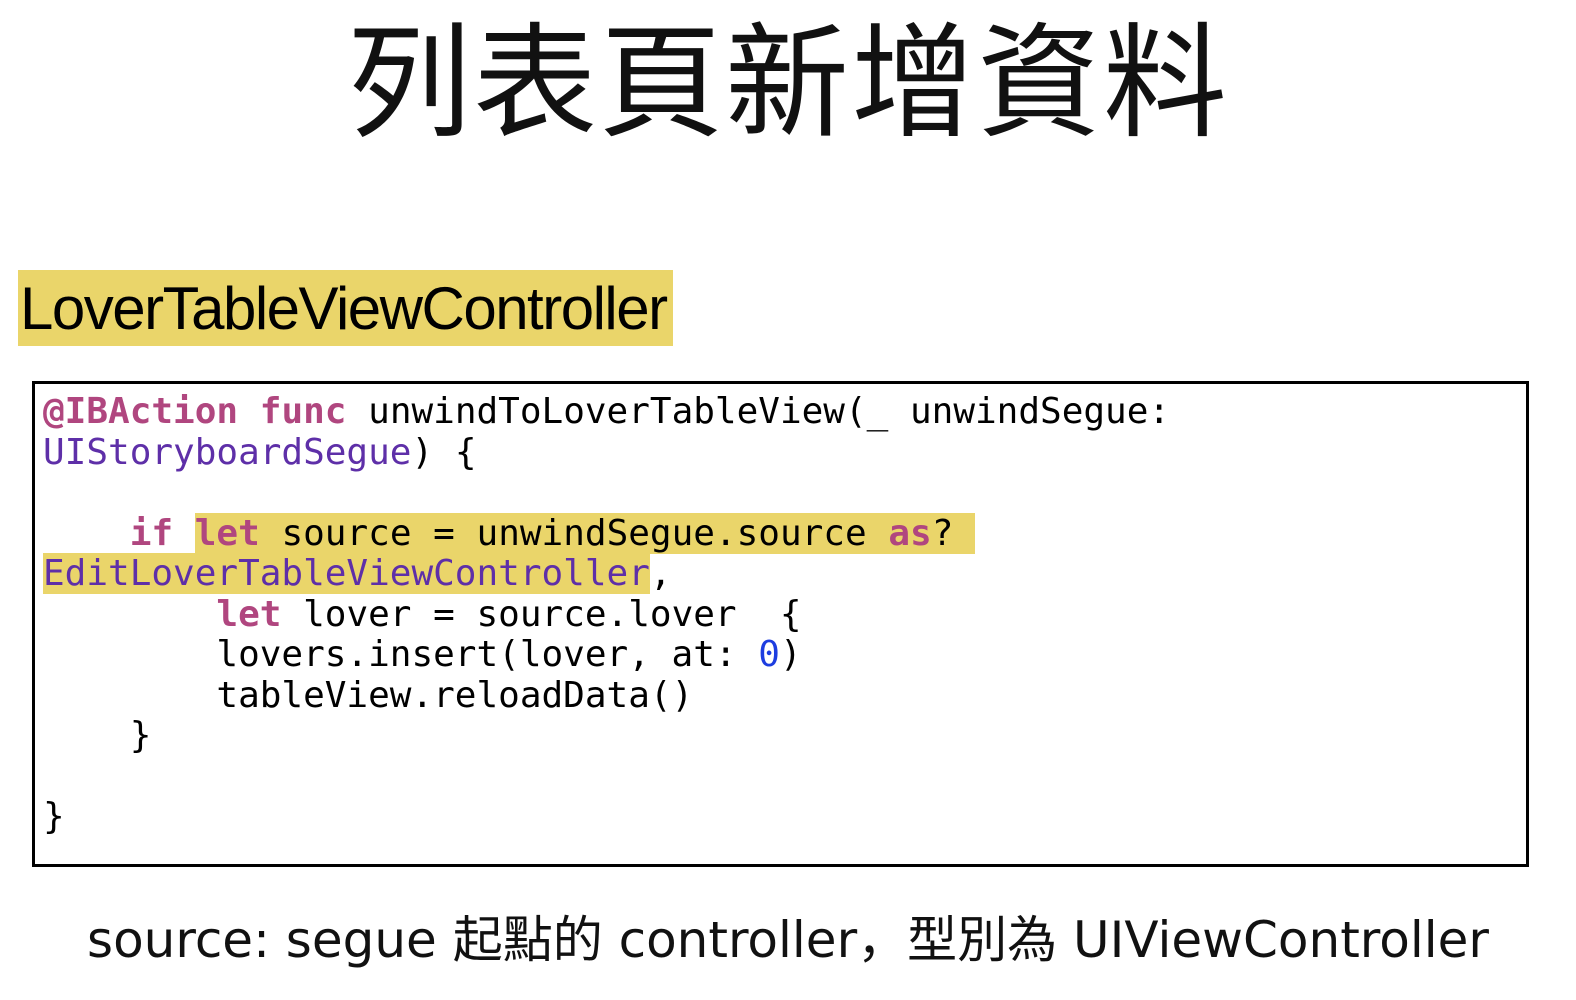 The width and height of the screenshot is (1576, 1000). Describe the element at coordinates (758, 411) in the screenshot. I see `code-function-signature: unwindToLoverTableView(_ unwindSegue:` at that location.